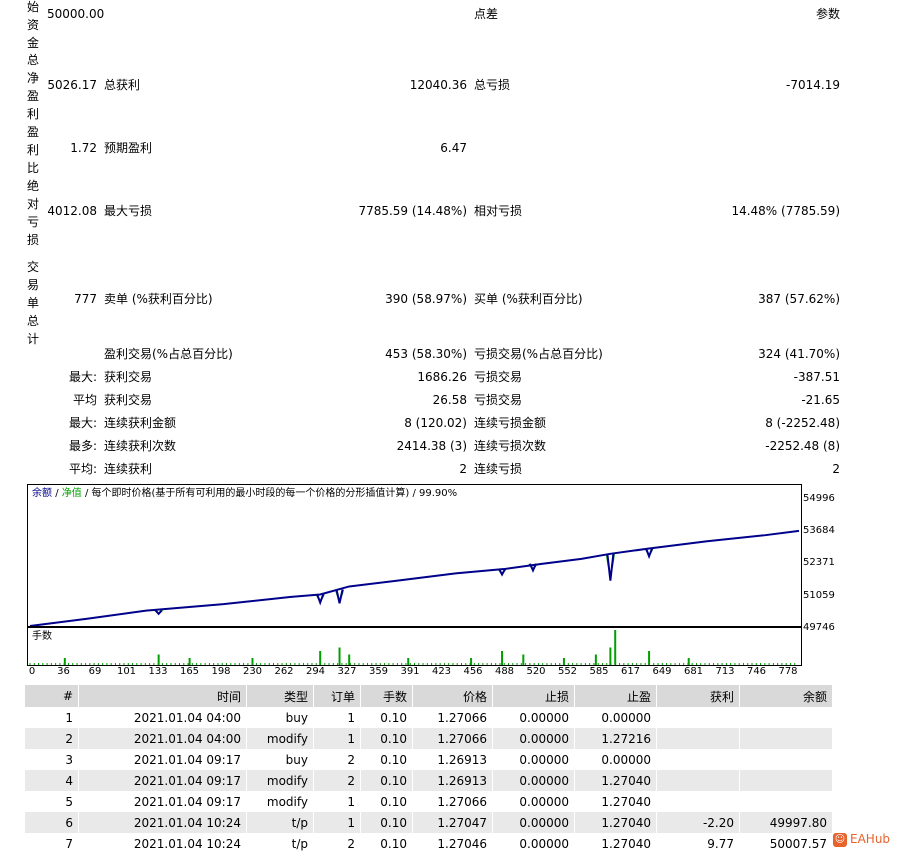 The image size is (907, 856). Describe the element at coordinates (337, 696) in the screenshot. I see `col-order: 订单` at that location.